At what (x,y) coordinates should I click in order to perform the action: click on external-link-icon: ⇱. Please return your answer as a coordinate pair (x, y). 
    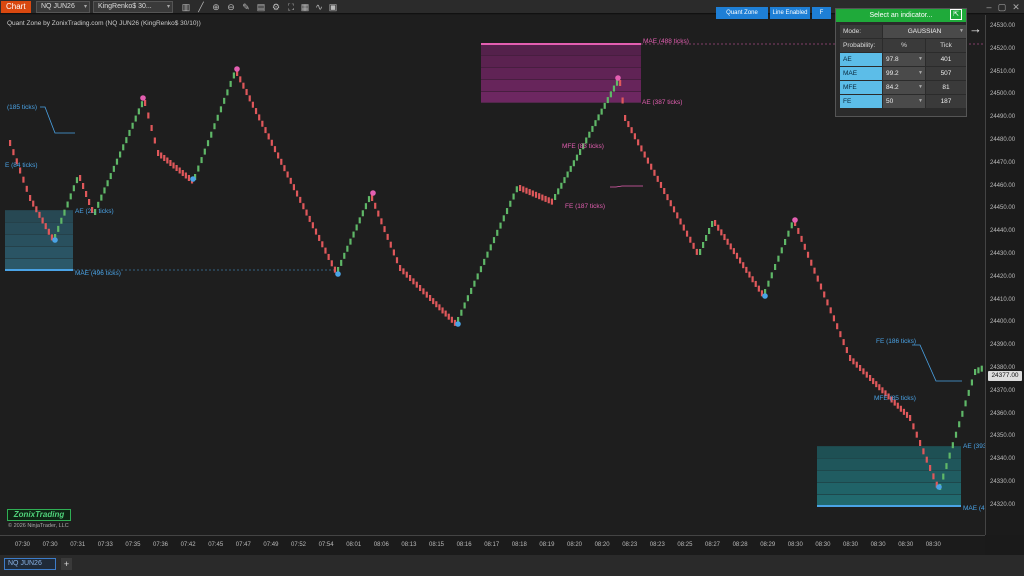
    Looking at the image, I should click on (956, 14).